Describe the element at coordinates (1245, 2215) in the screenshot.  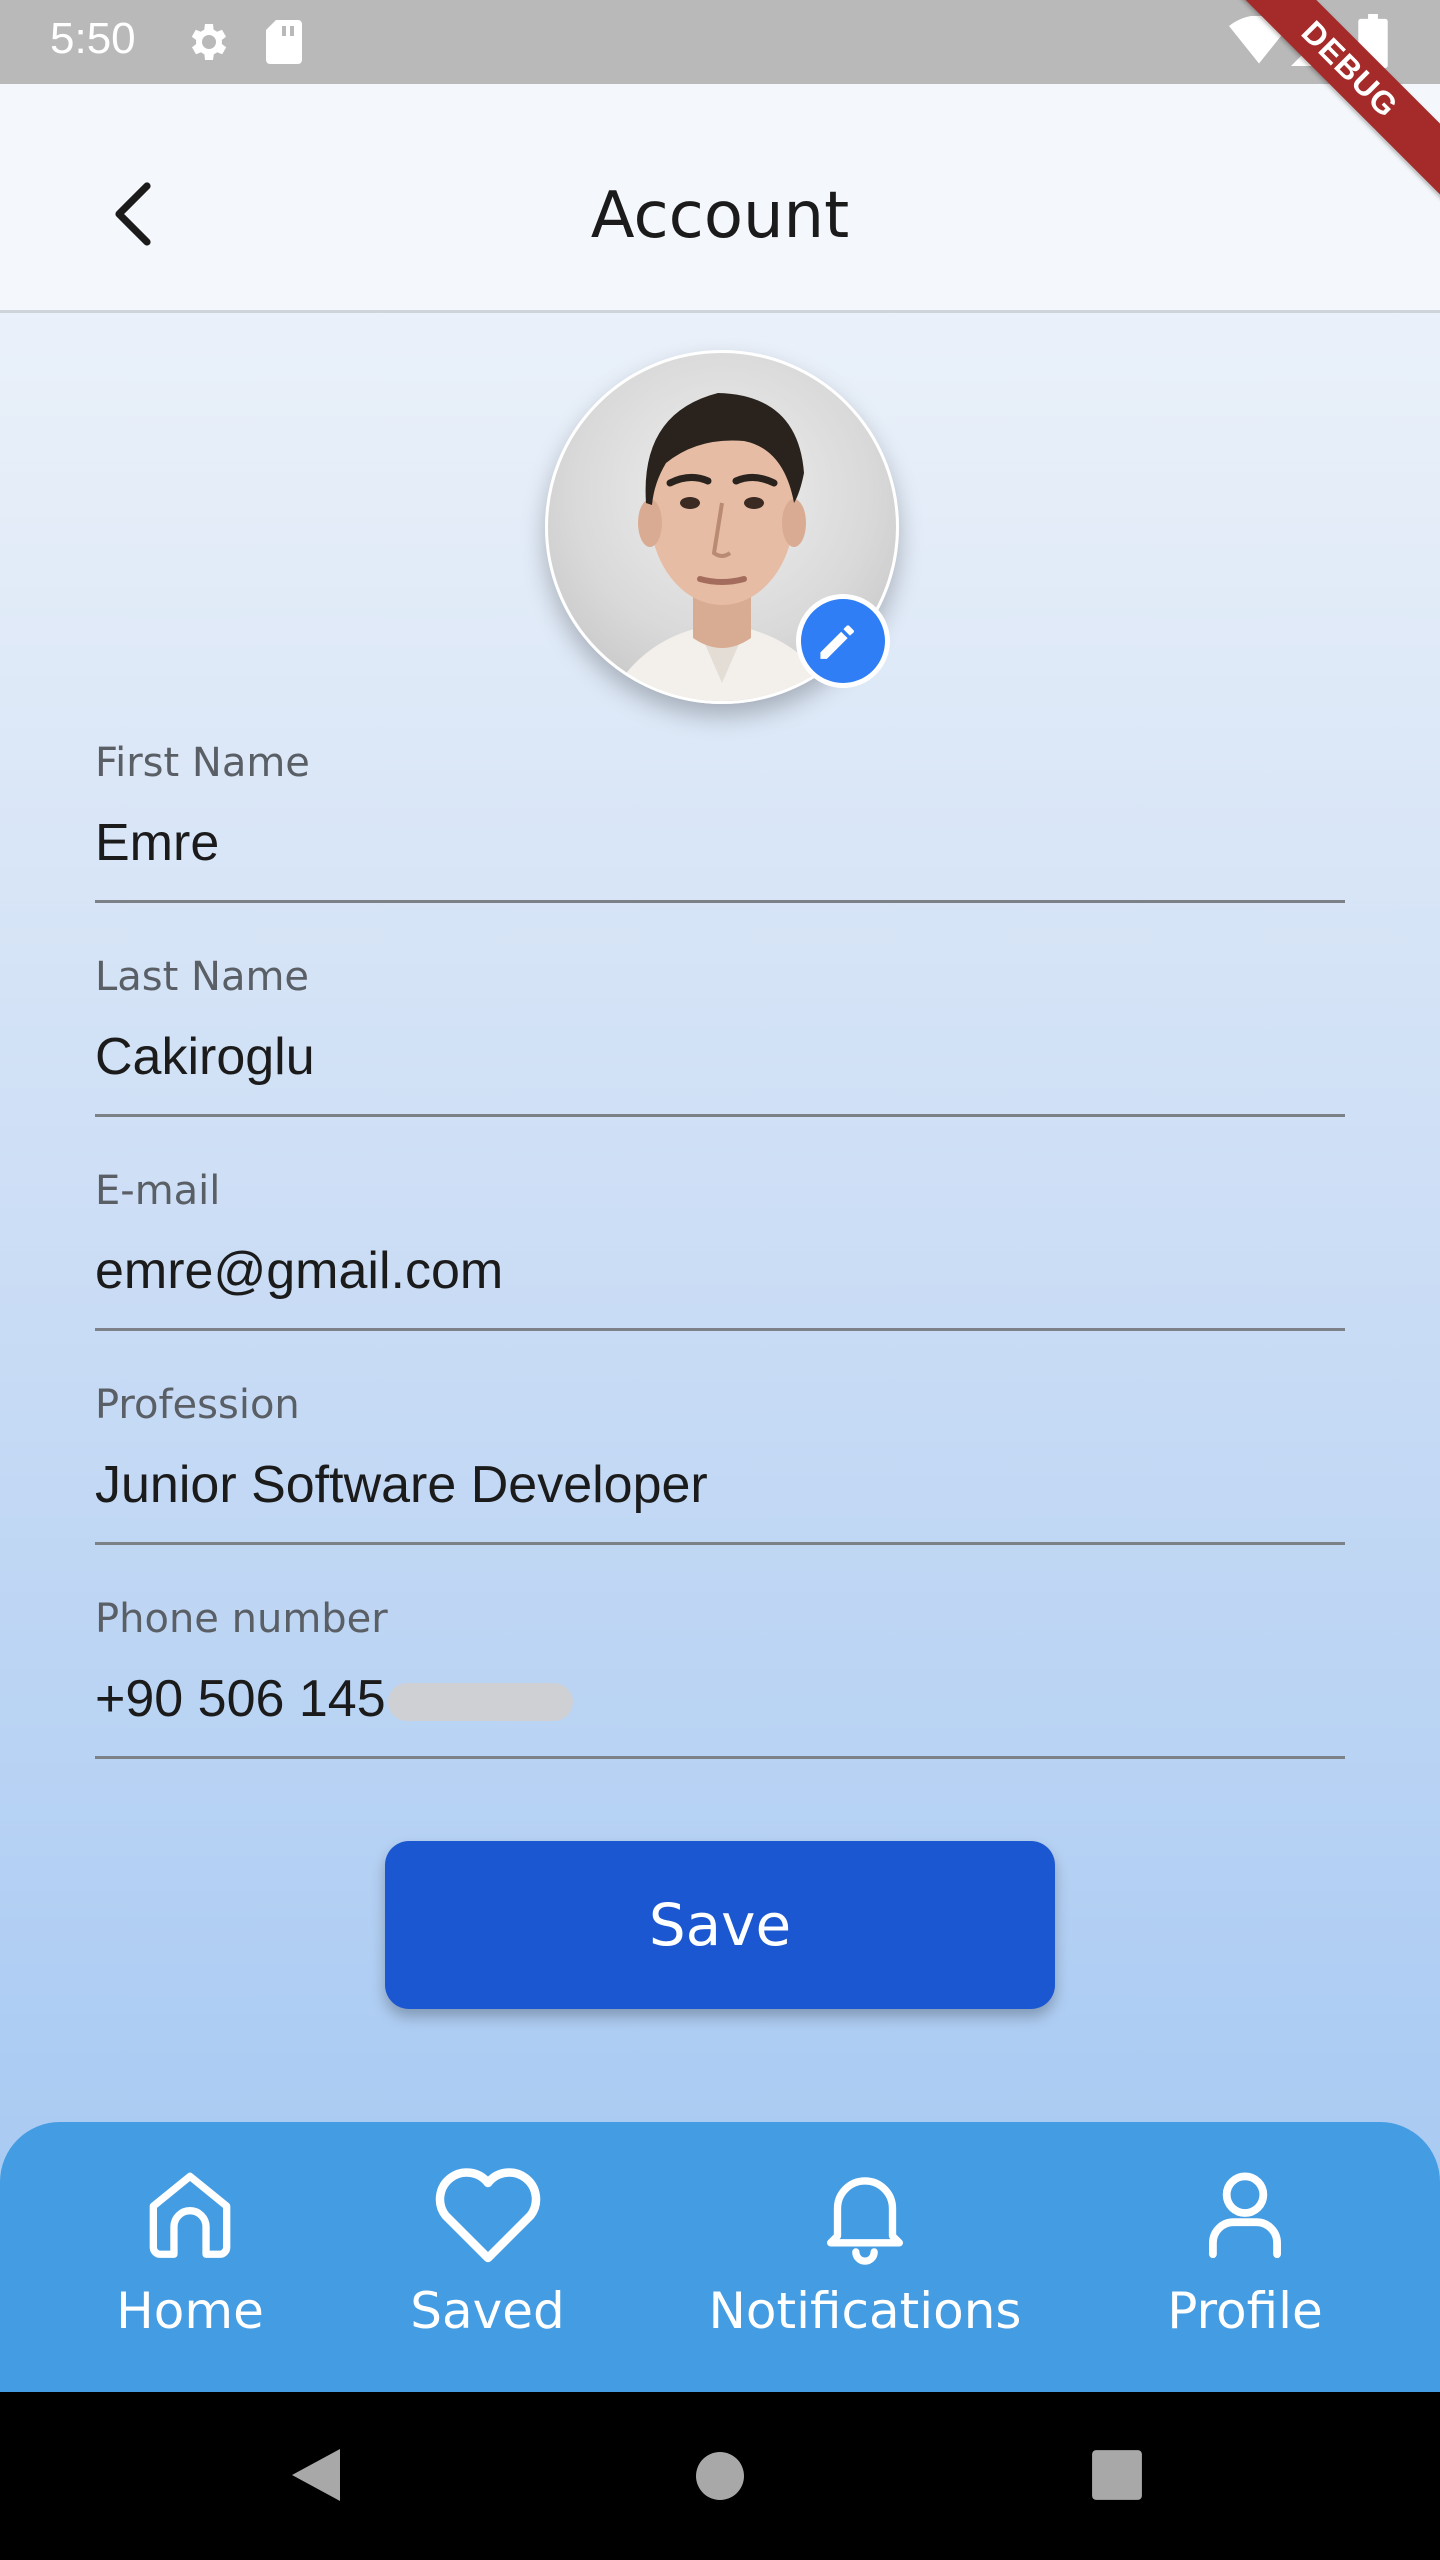
I see `person-icon` at that location.